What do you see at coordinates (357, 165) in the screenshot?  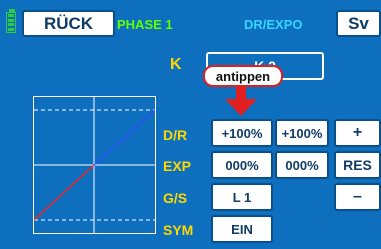 I see `reset-button: RES` at bounding box center [357, 165].